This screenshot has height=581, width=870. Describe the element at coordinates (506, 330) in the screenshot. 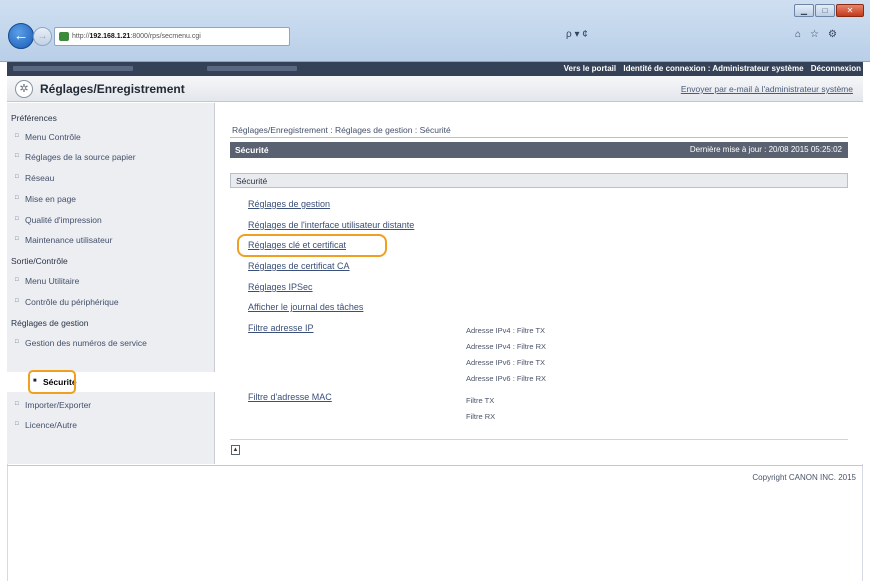

I see `ip-filter-detail: Adresse IPv4 : Filtre TX` at that location.